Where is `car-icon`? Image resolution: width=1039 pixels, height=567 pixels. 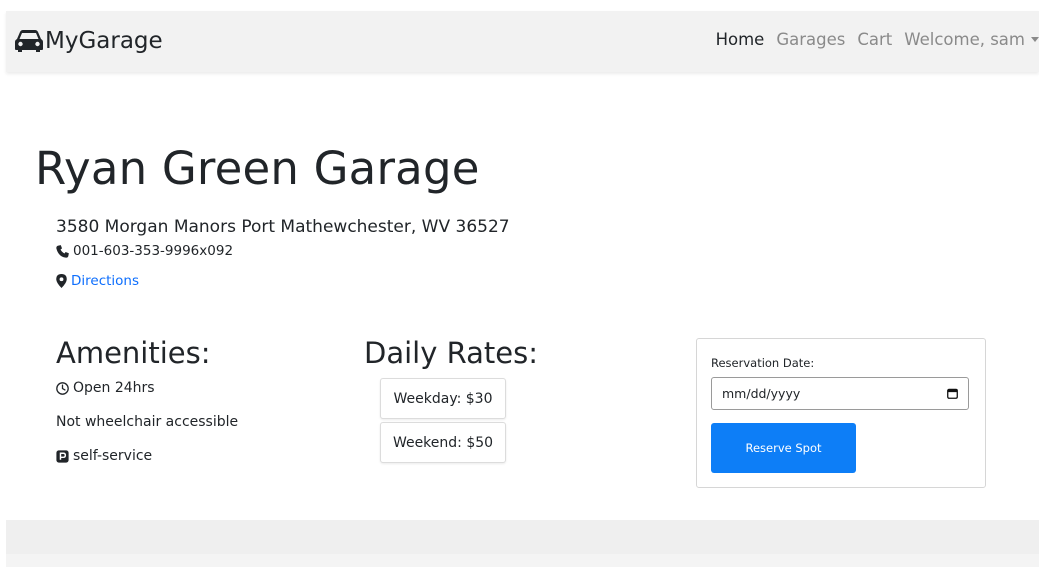
car-icon is located at coordinates (29, 41).